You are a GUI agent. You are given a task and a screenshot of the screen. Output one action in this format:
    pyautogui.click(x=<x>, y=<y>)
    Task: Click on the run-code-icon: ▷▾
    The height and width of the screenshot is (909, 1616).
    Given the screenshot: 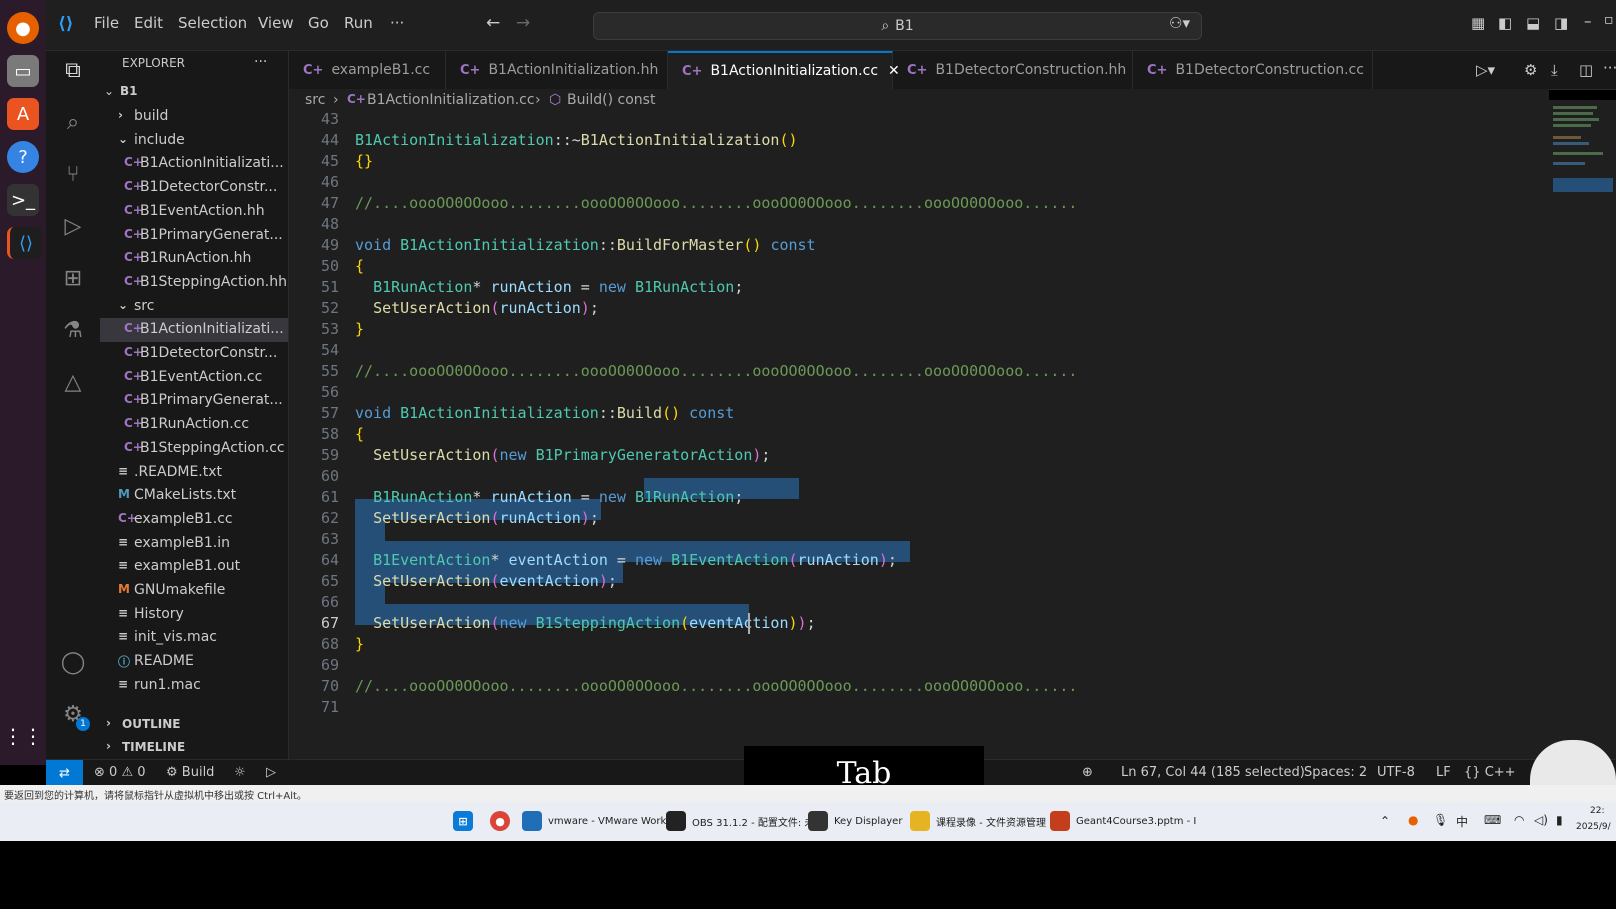 What is the action you would take?
    pyautogui.click(x=1485, y=70)
    